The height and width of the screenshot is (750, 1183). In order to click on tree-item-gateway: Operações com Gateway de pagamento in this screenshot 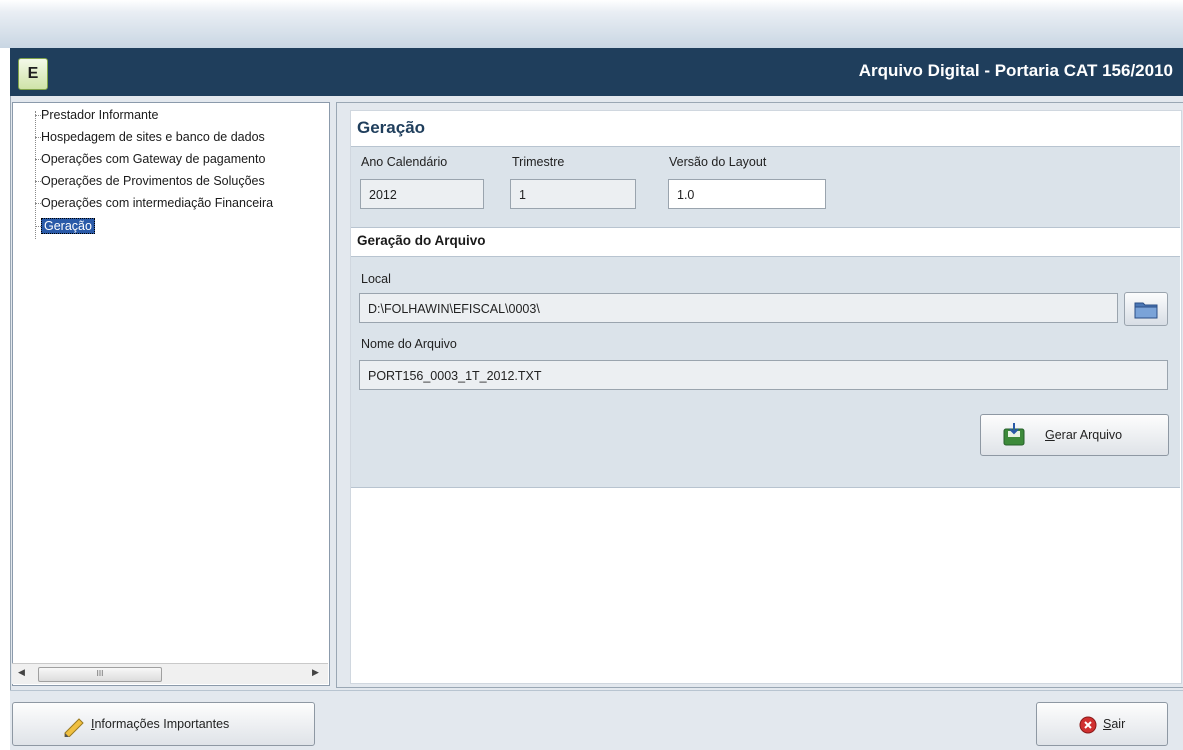, I will do `click(139, 159)`.